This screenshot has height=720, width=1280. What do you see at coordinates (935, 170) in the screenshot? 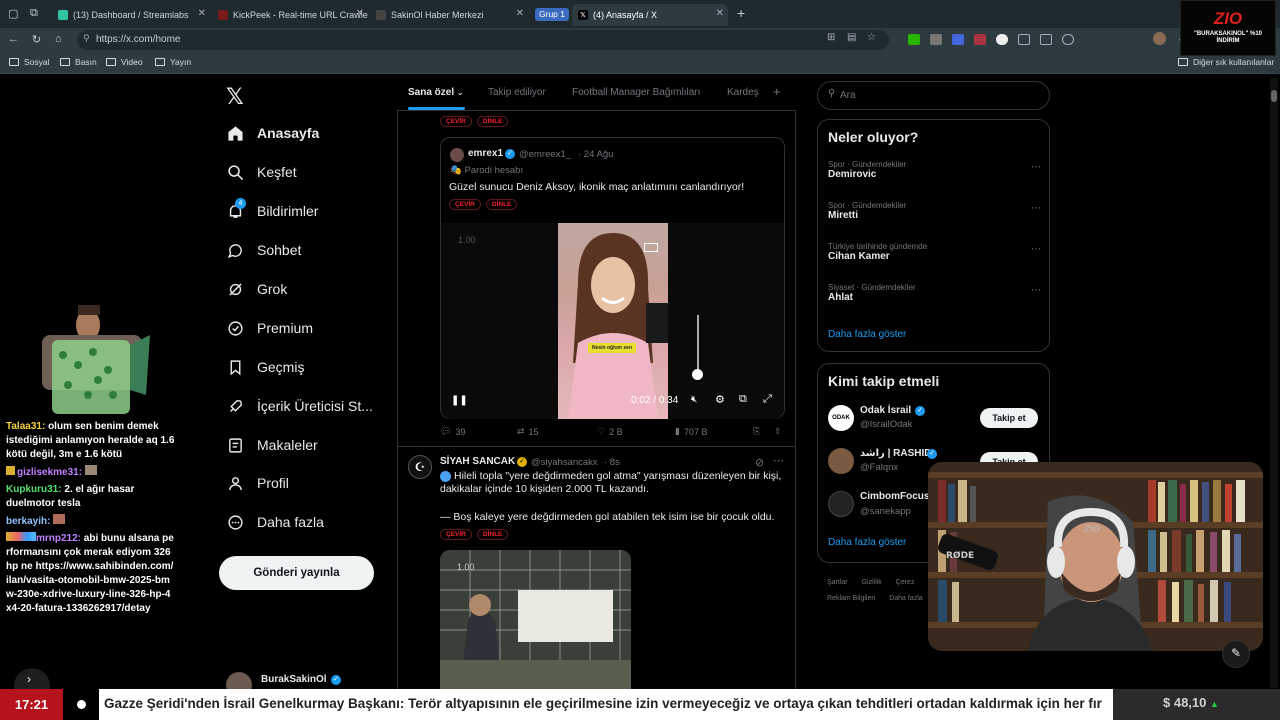
I see `trend-item: Spor · Gündemdekiler Demirovic ⋯` at bounding box center [935, 170].